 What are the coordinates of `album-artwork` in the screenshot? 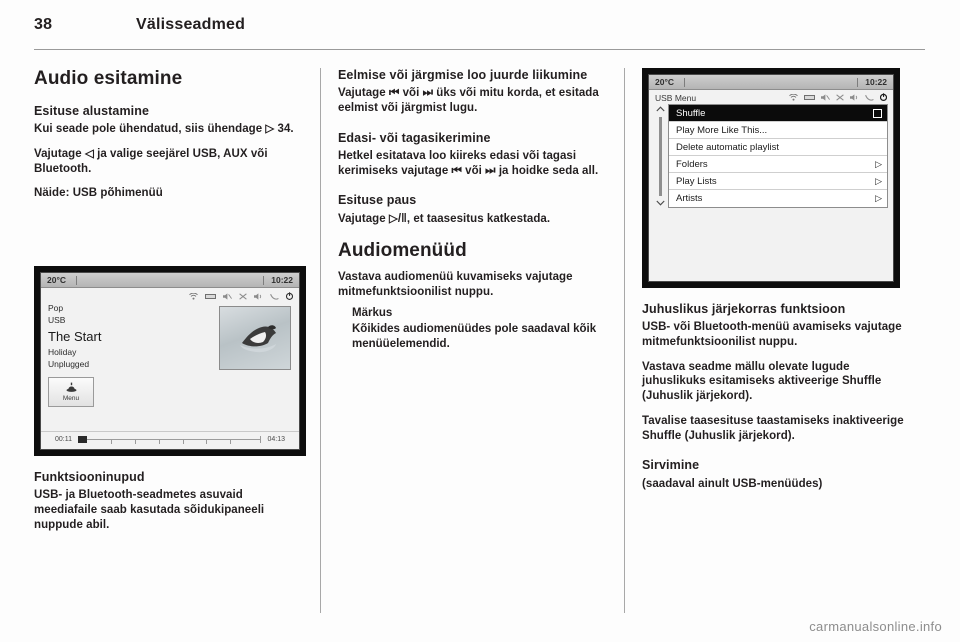 It's located at (255, 338).